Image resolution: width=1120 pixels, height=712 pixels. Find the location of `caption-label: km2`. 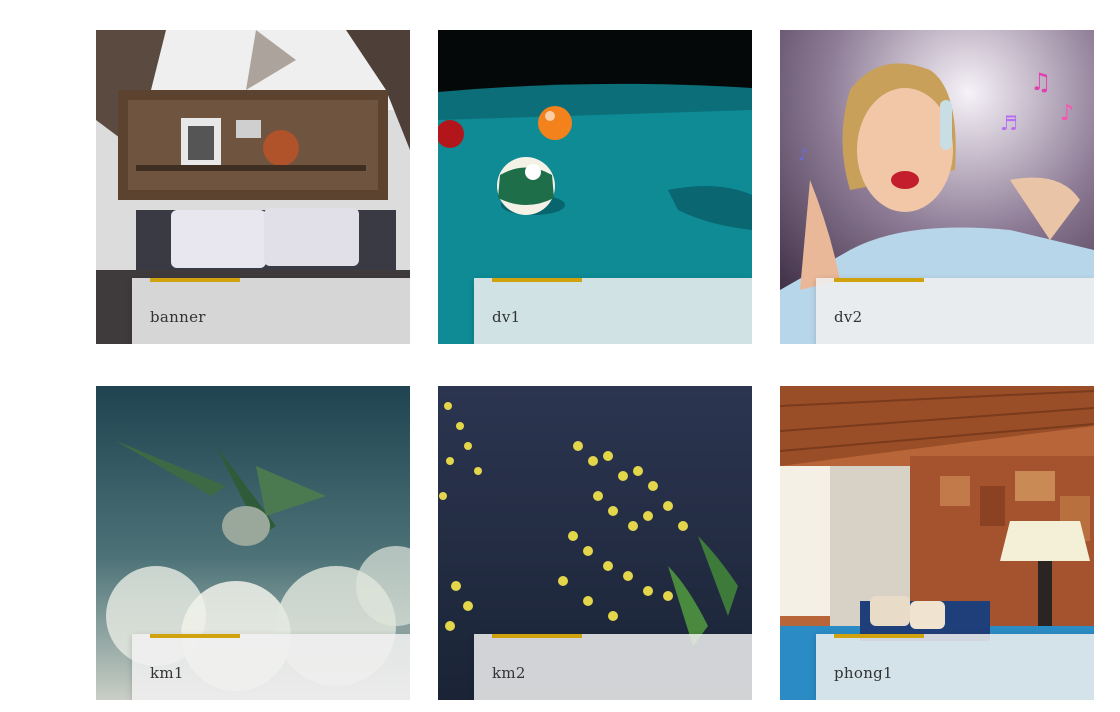

caption-label: km2 is located at coordinates (509, 673).